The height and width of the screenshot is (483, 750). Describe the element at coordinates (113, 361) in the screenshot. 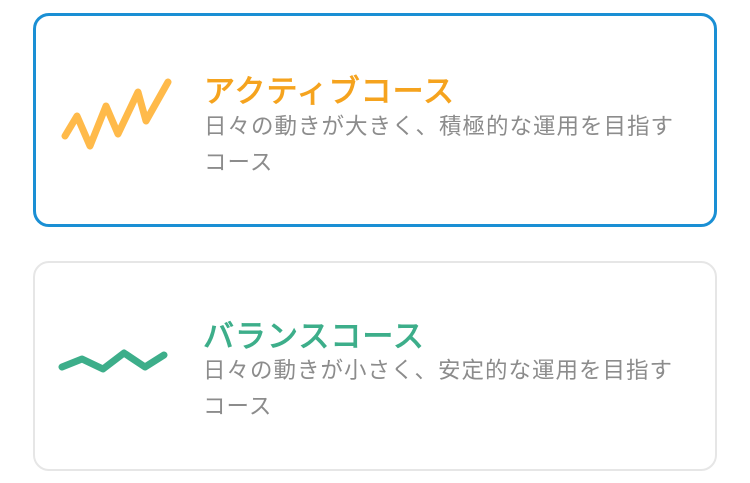

I see `wave-line-icon` at that location.